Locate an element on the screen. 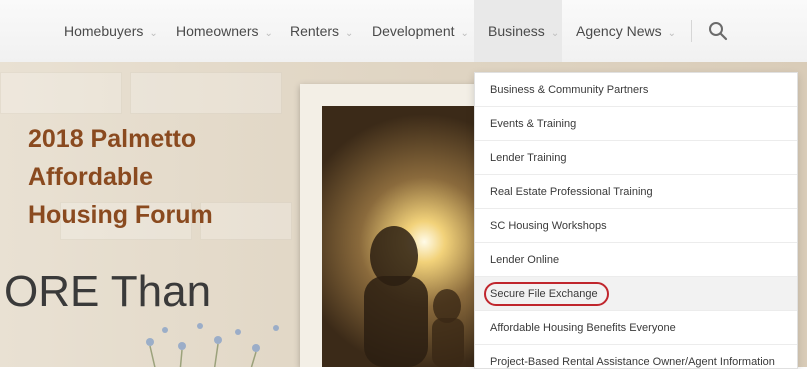 The height and width of the screenshot is (369, 807). menu-item-real-estate-professional-training: Real Estate Professional Training is located at coordinates (636, 192).